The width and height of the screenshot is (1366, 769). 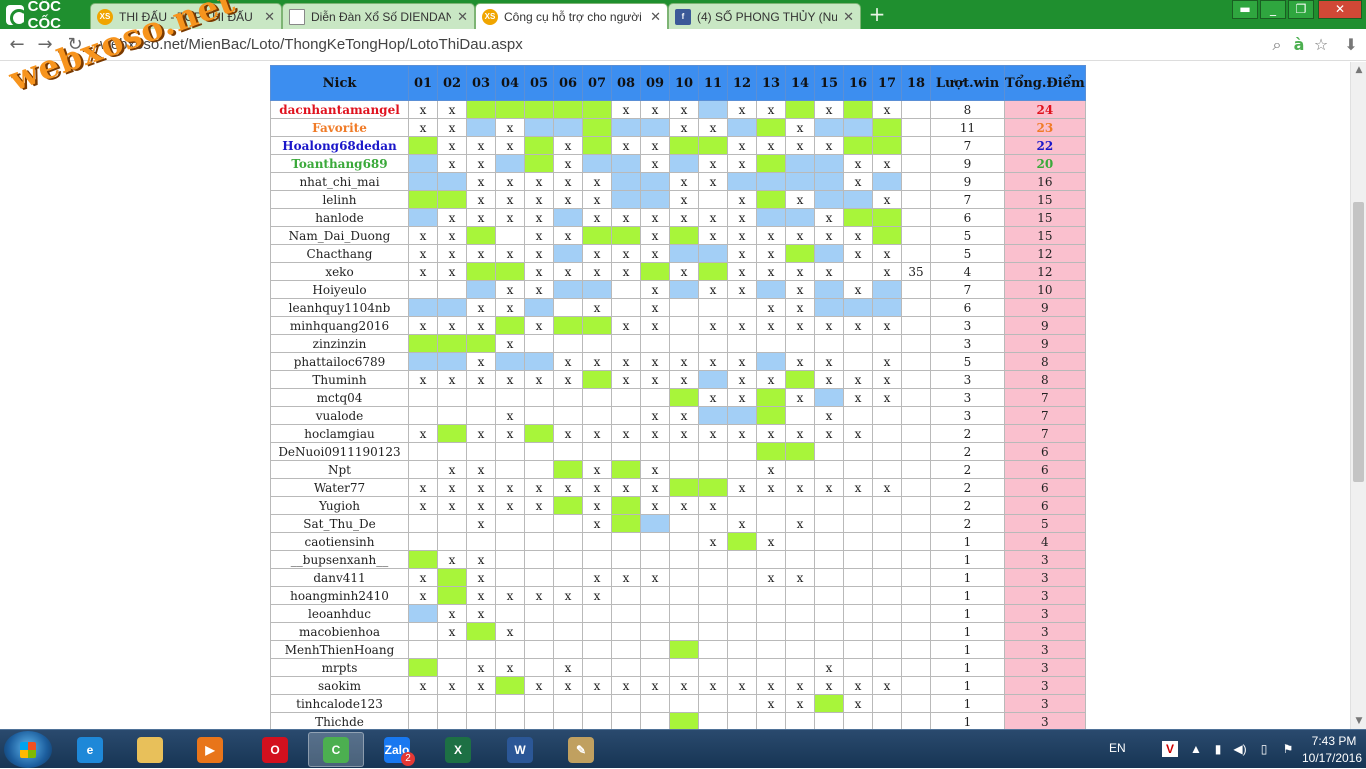 What do you see at coordinates (568, 83) in the screenshot?
I see `column-header-number: 06` at bounding box center [568, 83].